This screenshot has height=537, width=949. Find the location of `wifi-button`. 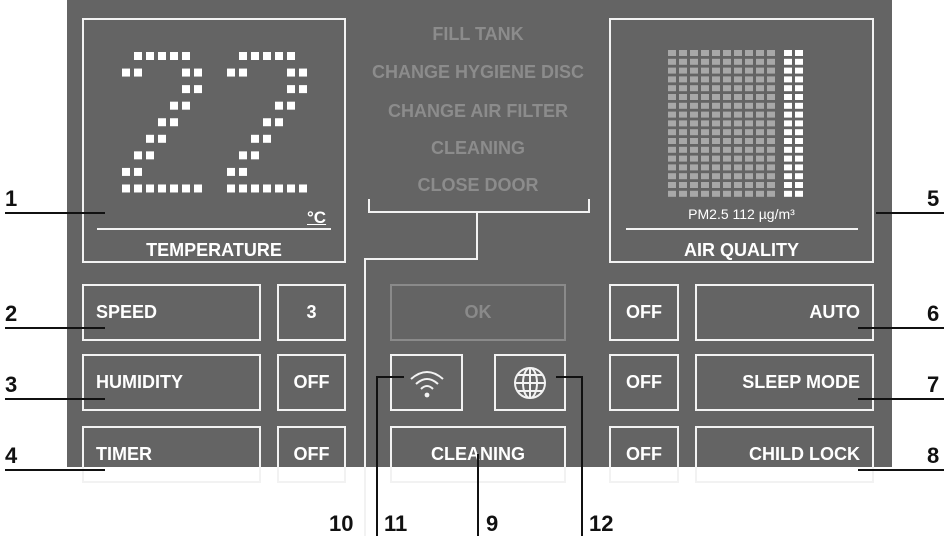

wifi-button is located at coordinates (426, 382).